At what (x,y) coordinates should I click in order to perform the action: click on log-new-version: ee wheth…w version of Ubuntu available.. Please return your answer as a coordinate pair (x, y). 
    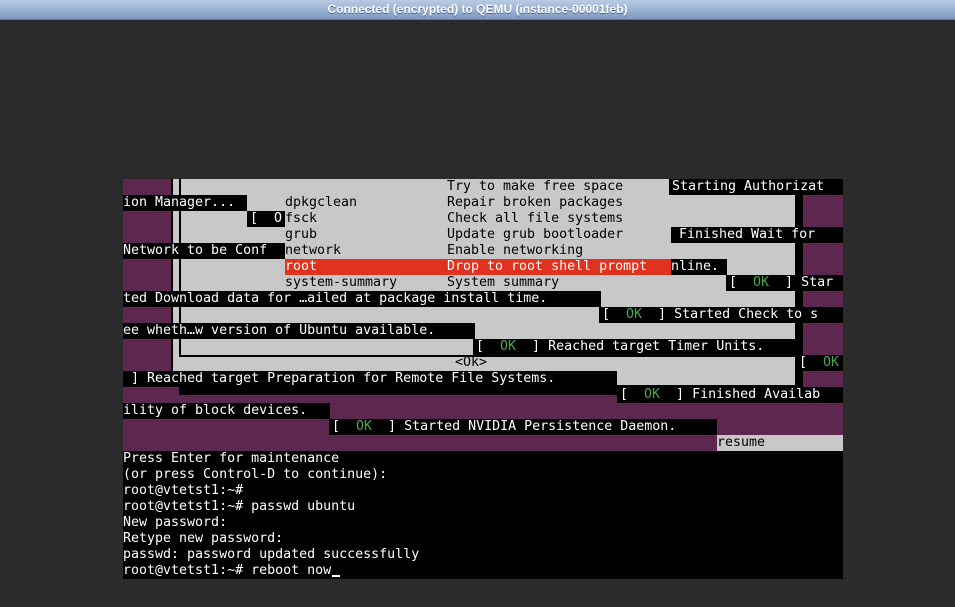
    Looking at the image, I should click on (279, 330).